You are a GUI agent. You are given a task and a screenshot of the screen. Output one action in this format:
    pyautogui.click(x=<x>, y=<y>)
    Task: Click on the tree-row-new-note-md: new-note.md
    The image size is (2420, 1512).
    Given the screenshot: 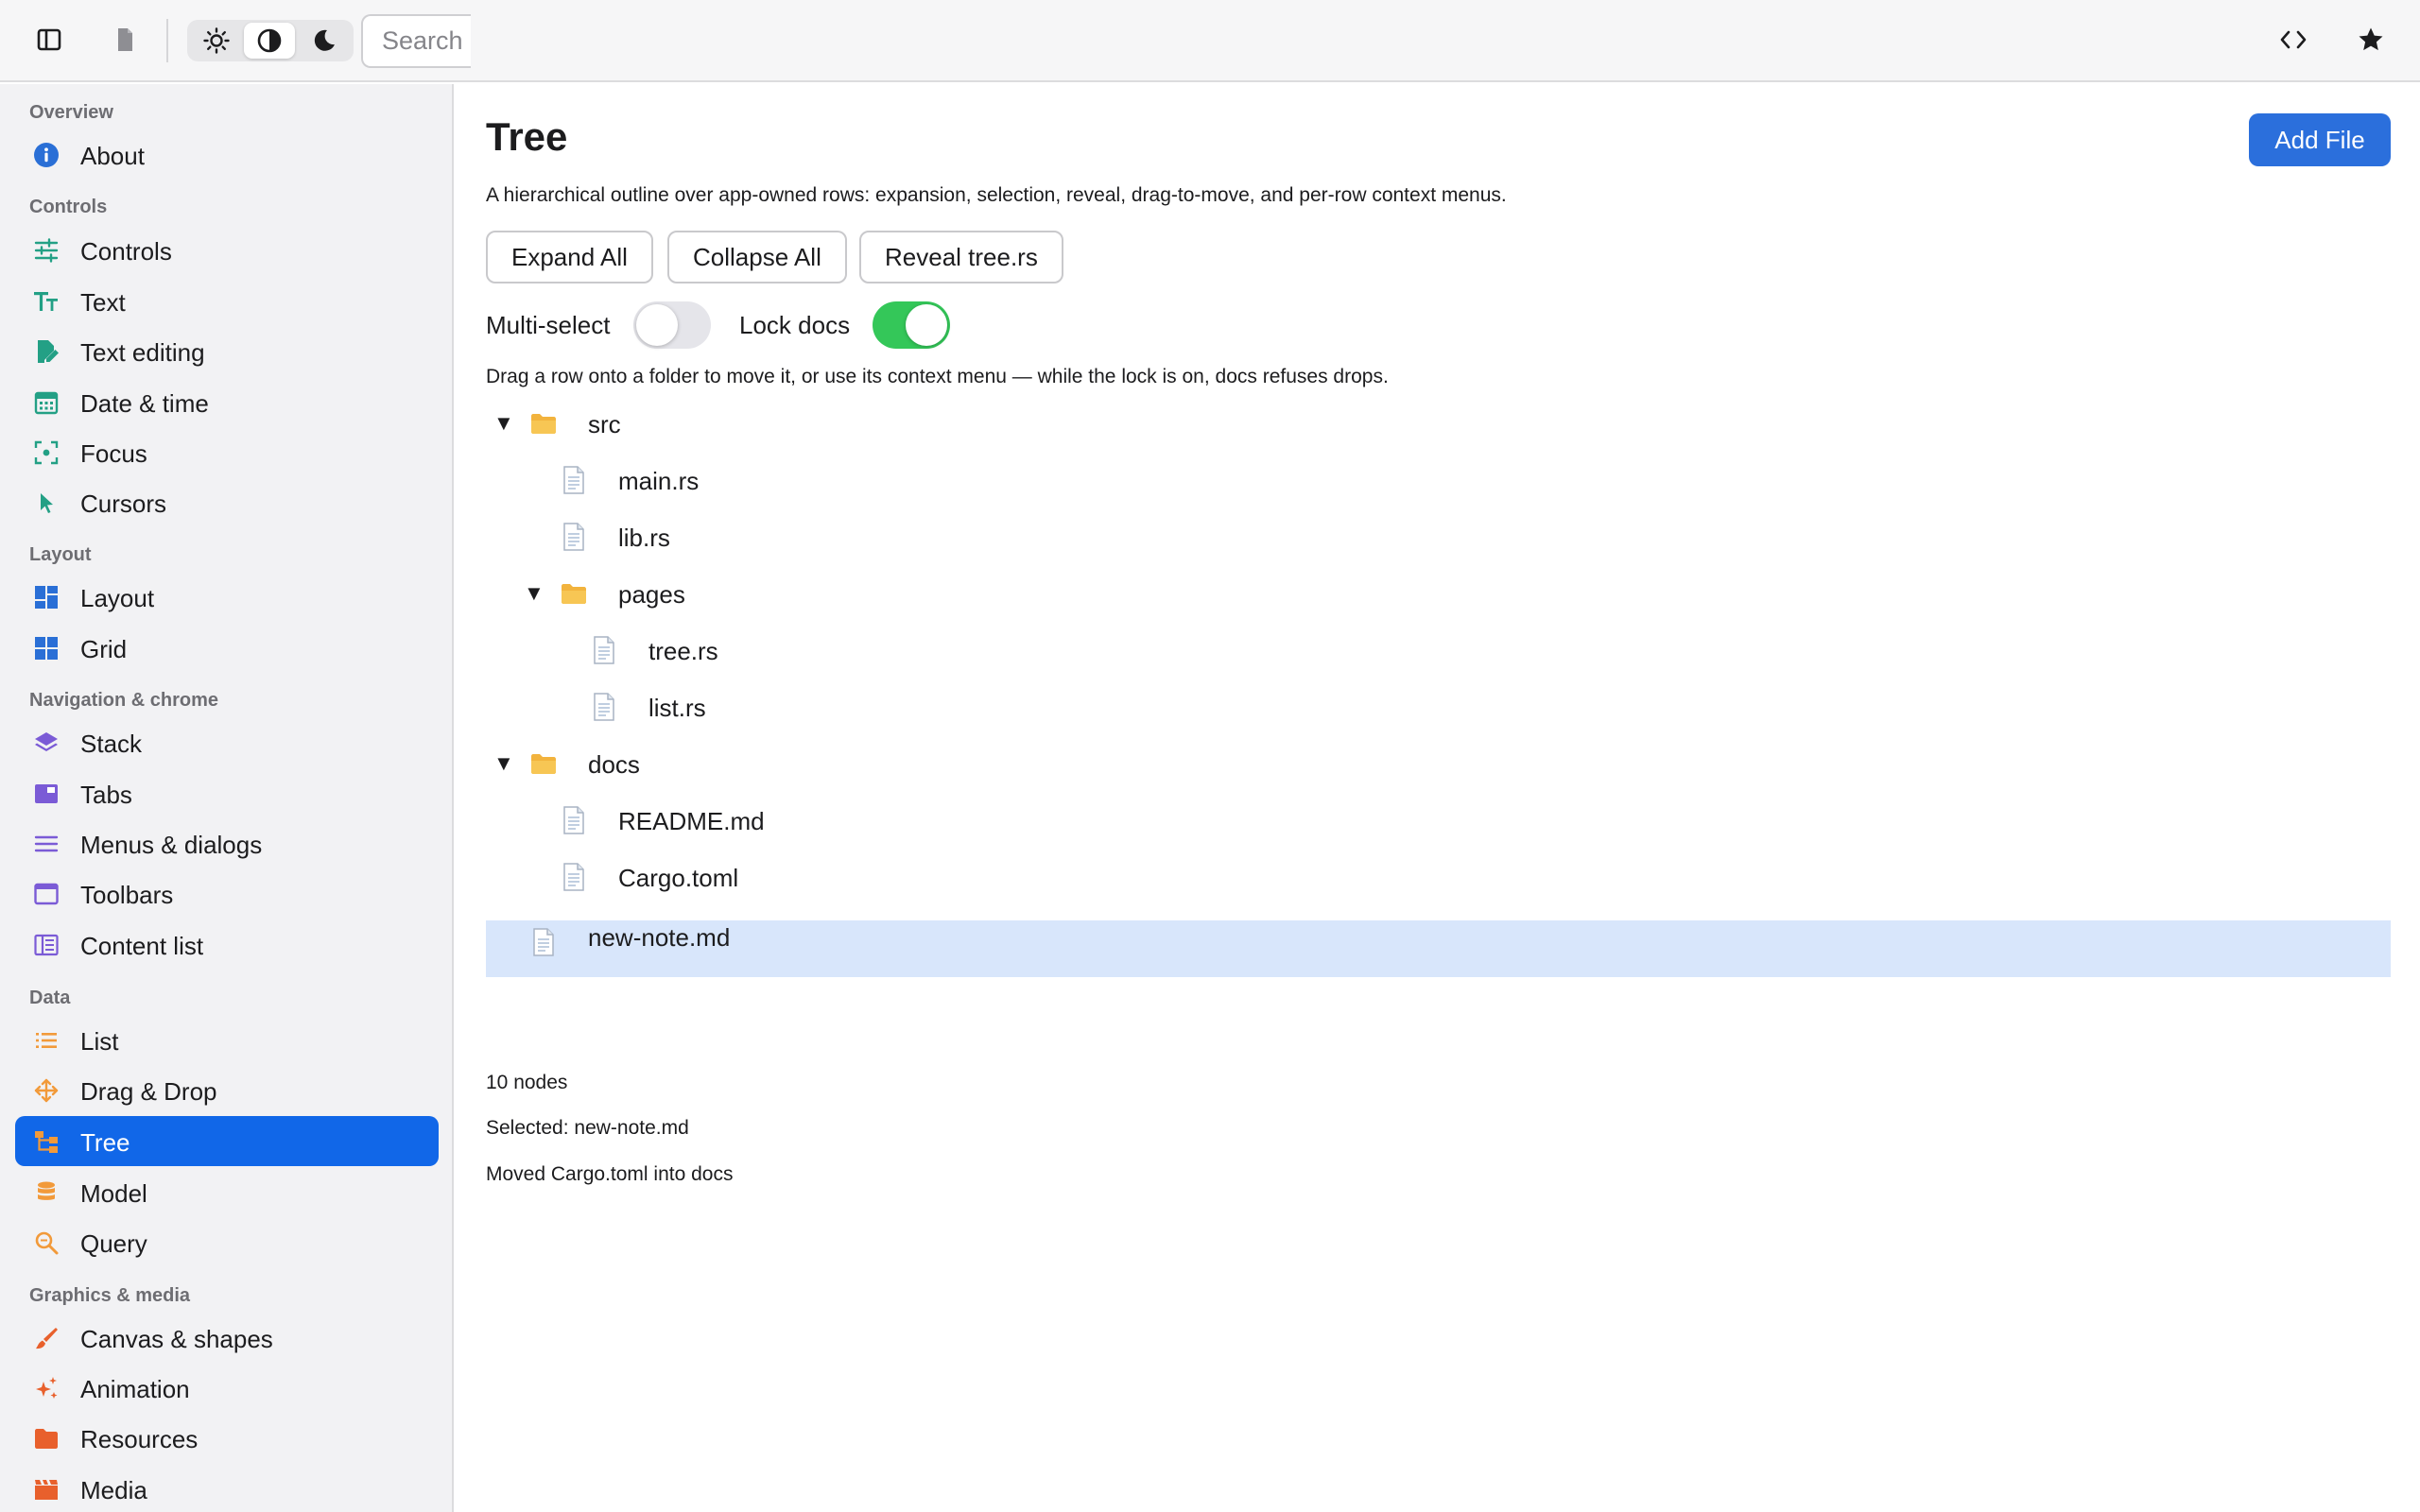 What is the action you would take?
    pyautogui.click(x=1438, y=948)
    